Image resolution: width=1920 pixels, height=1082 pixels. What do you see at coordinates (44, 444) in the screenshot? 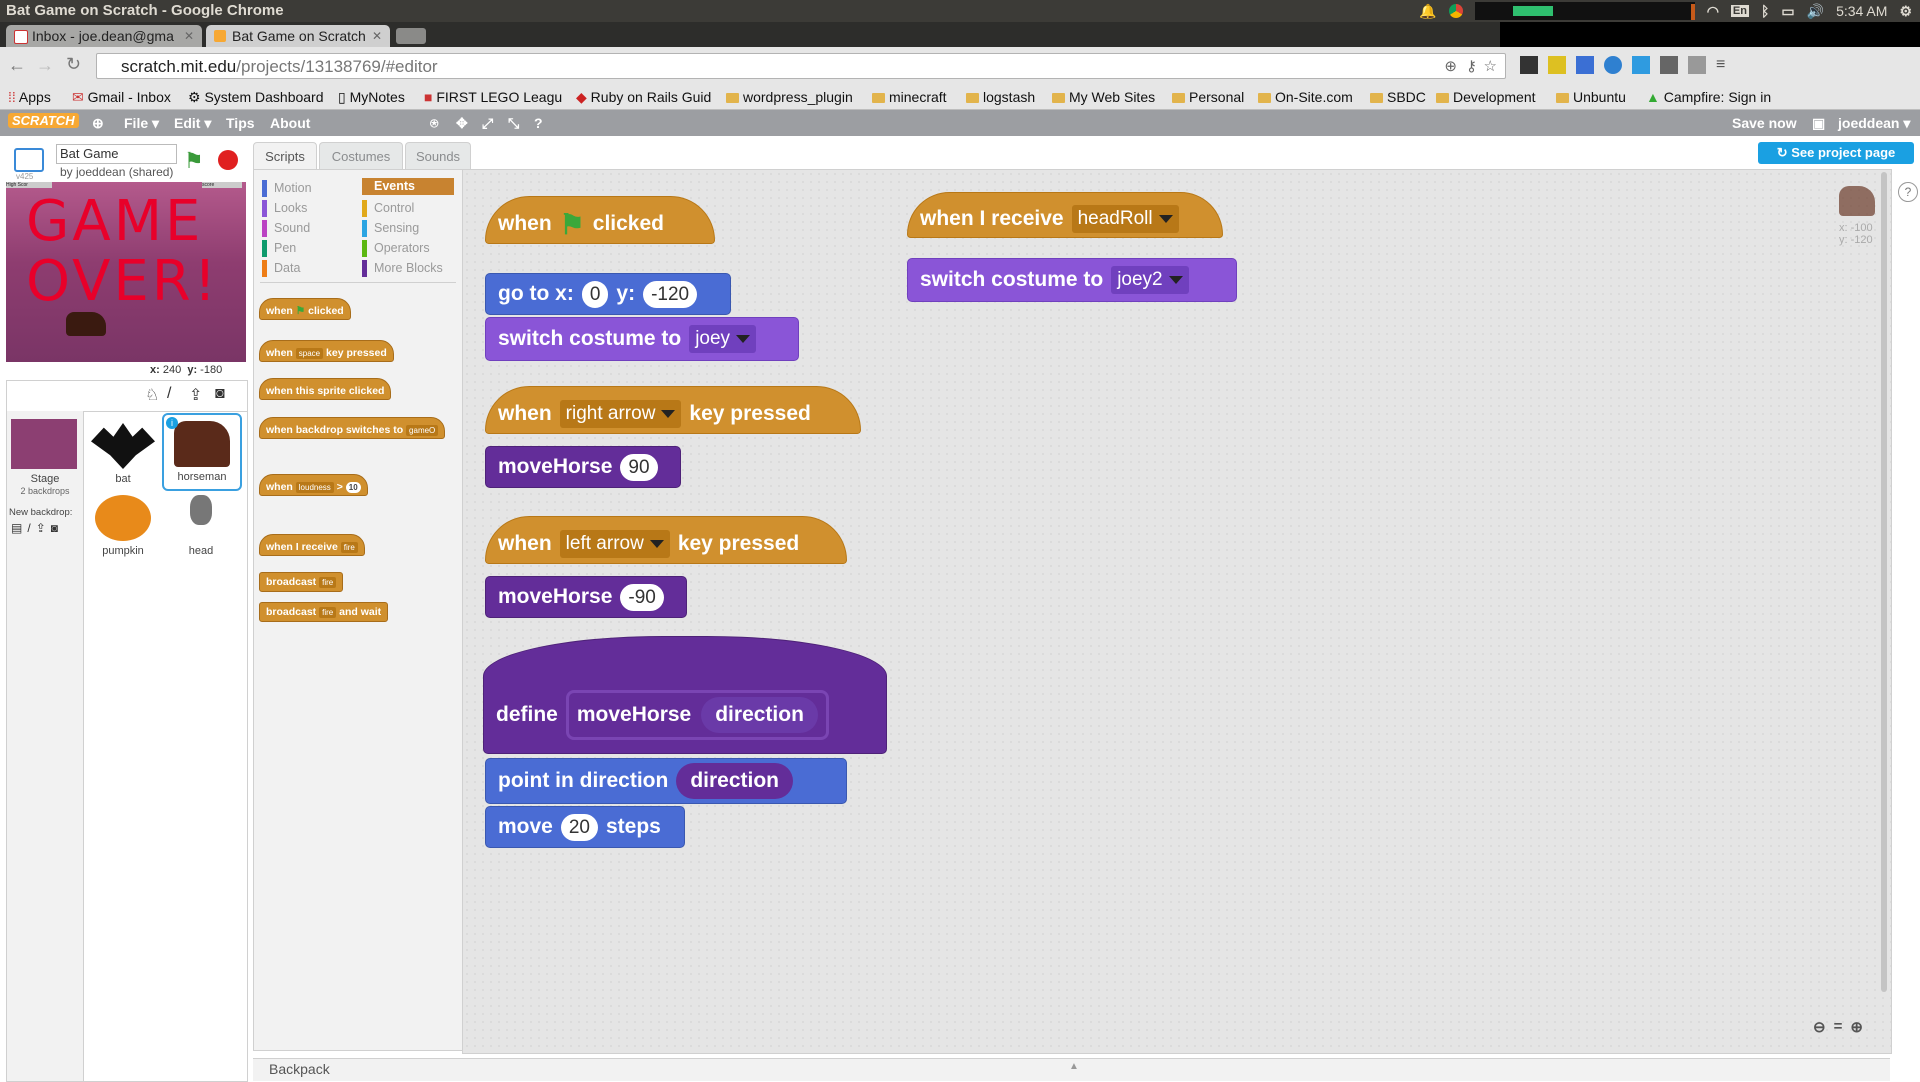
I see `stage-thumbnail` at bounding box center [44, 444].